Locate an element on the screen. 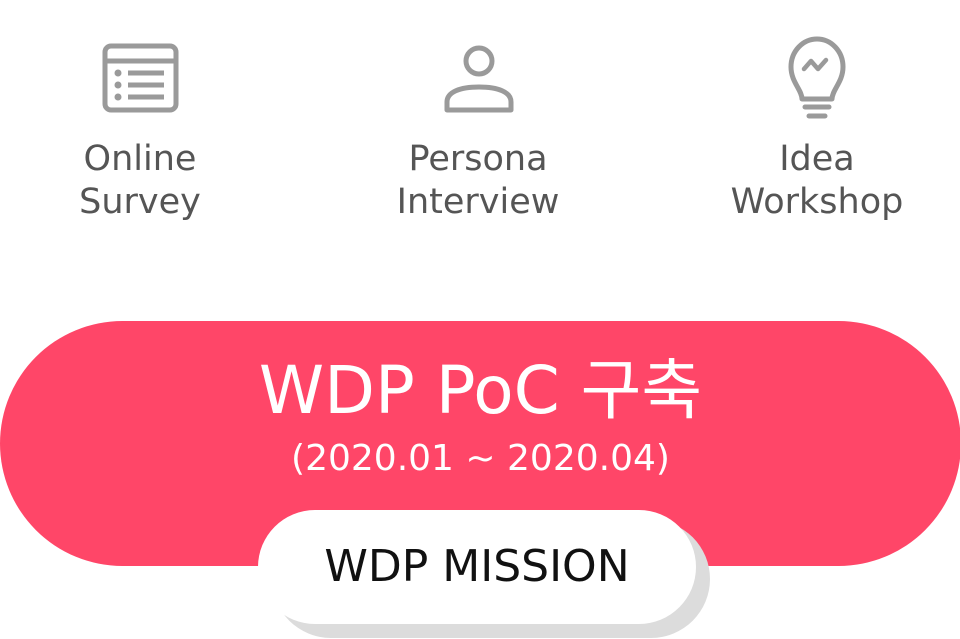 The height and width of the screenshot is (639, 960). method-label-line2: Survey is located at coordinates (140, 202).